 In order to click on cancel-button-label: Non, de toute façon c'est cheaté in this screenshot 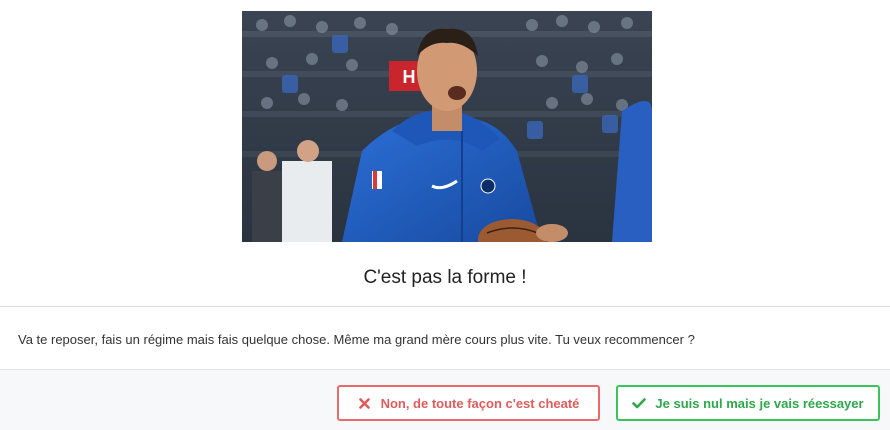, I will do `click(480, 403)`.